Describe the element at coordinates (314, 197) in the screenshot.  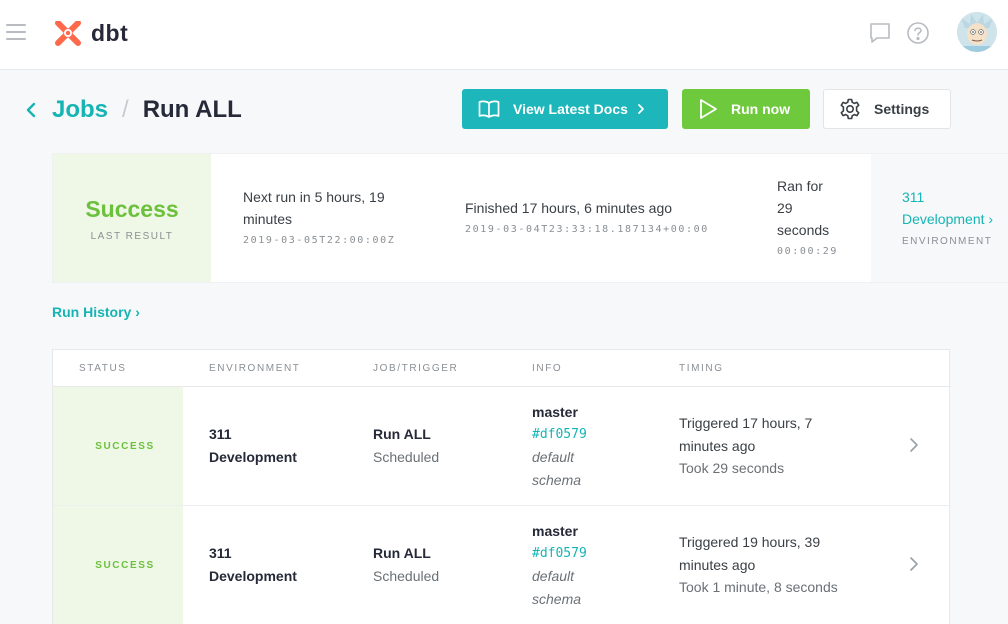
I see `next-run-text-line1: Next run in 5 hours, 19` at that location.